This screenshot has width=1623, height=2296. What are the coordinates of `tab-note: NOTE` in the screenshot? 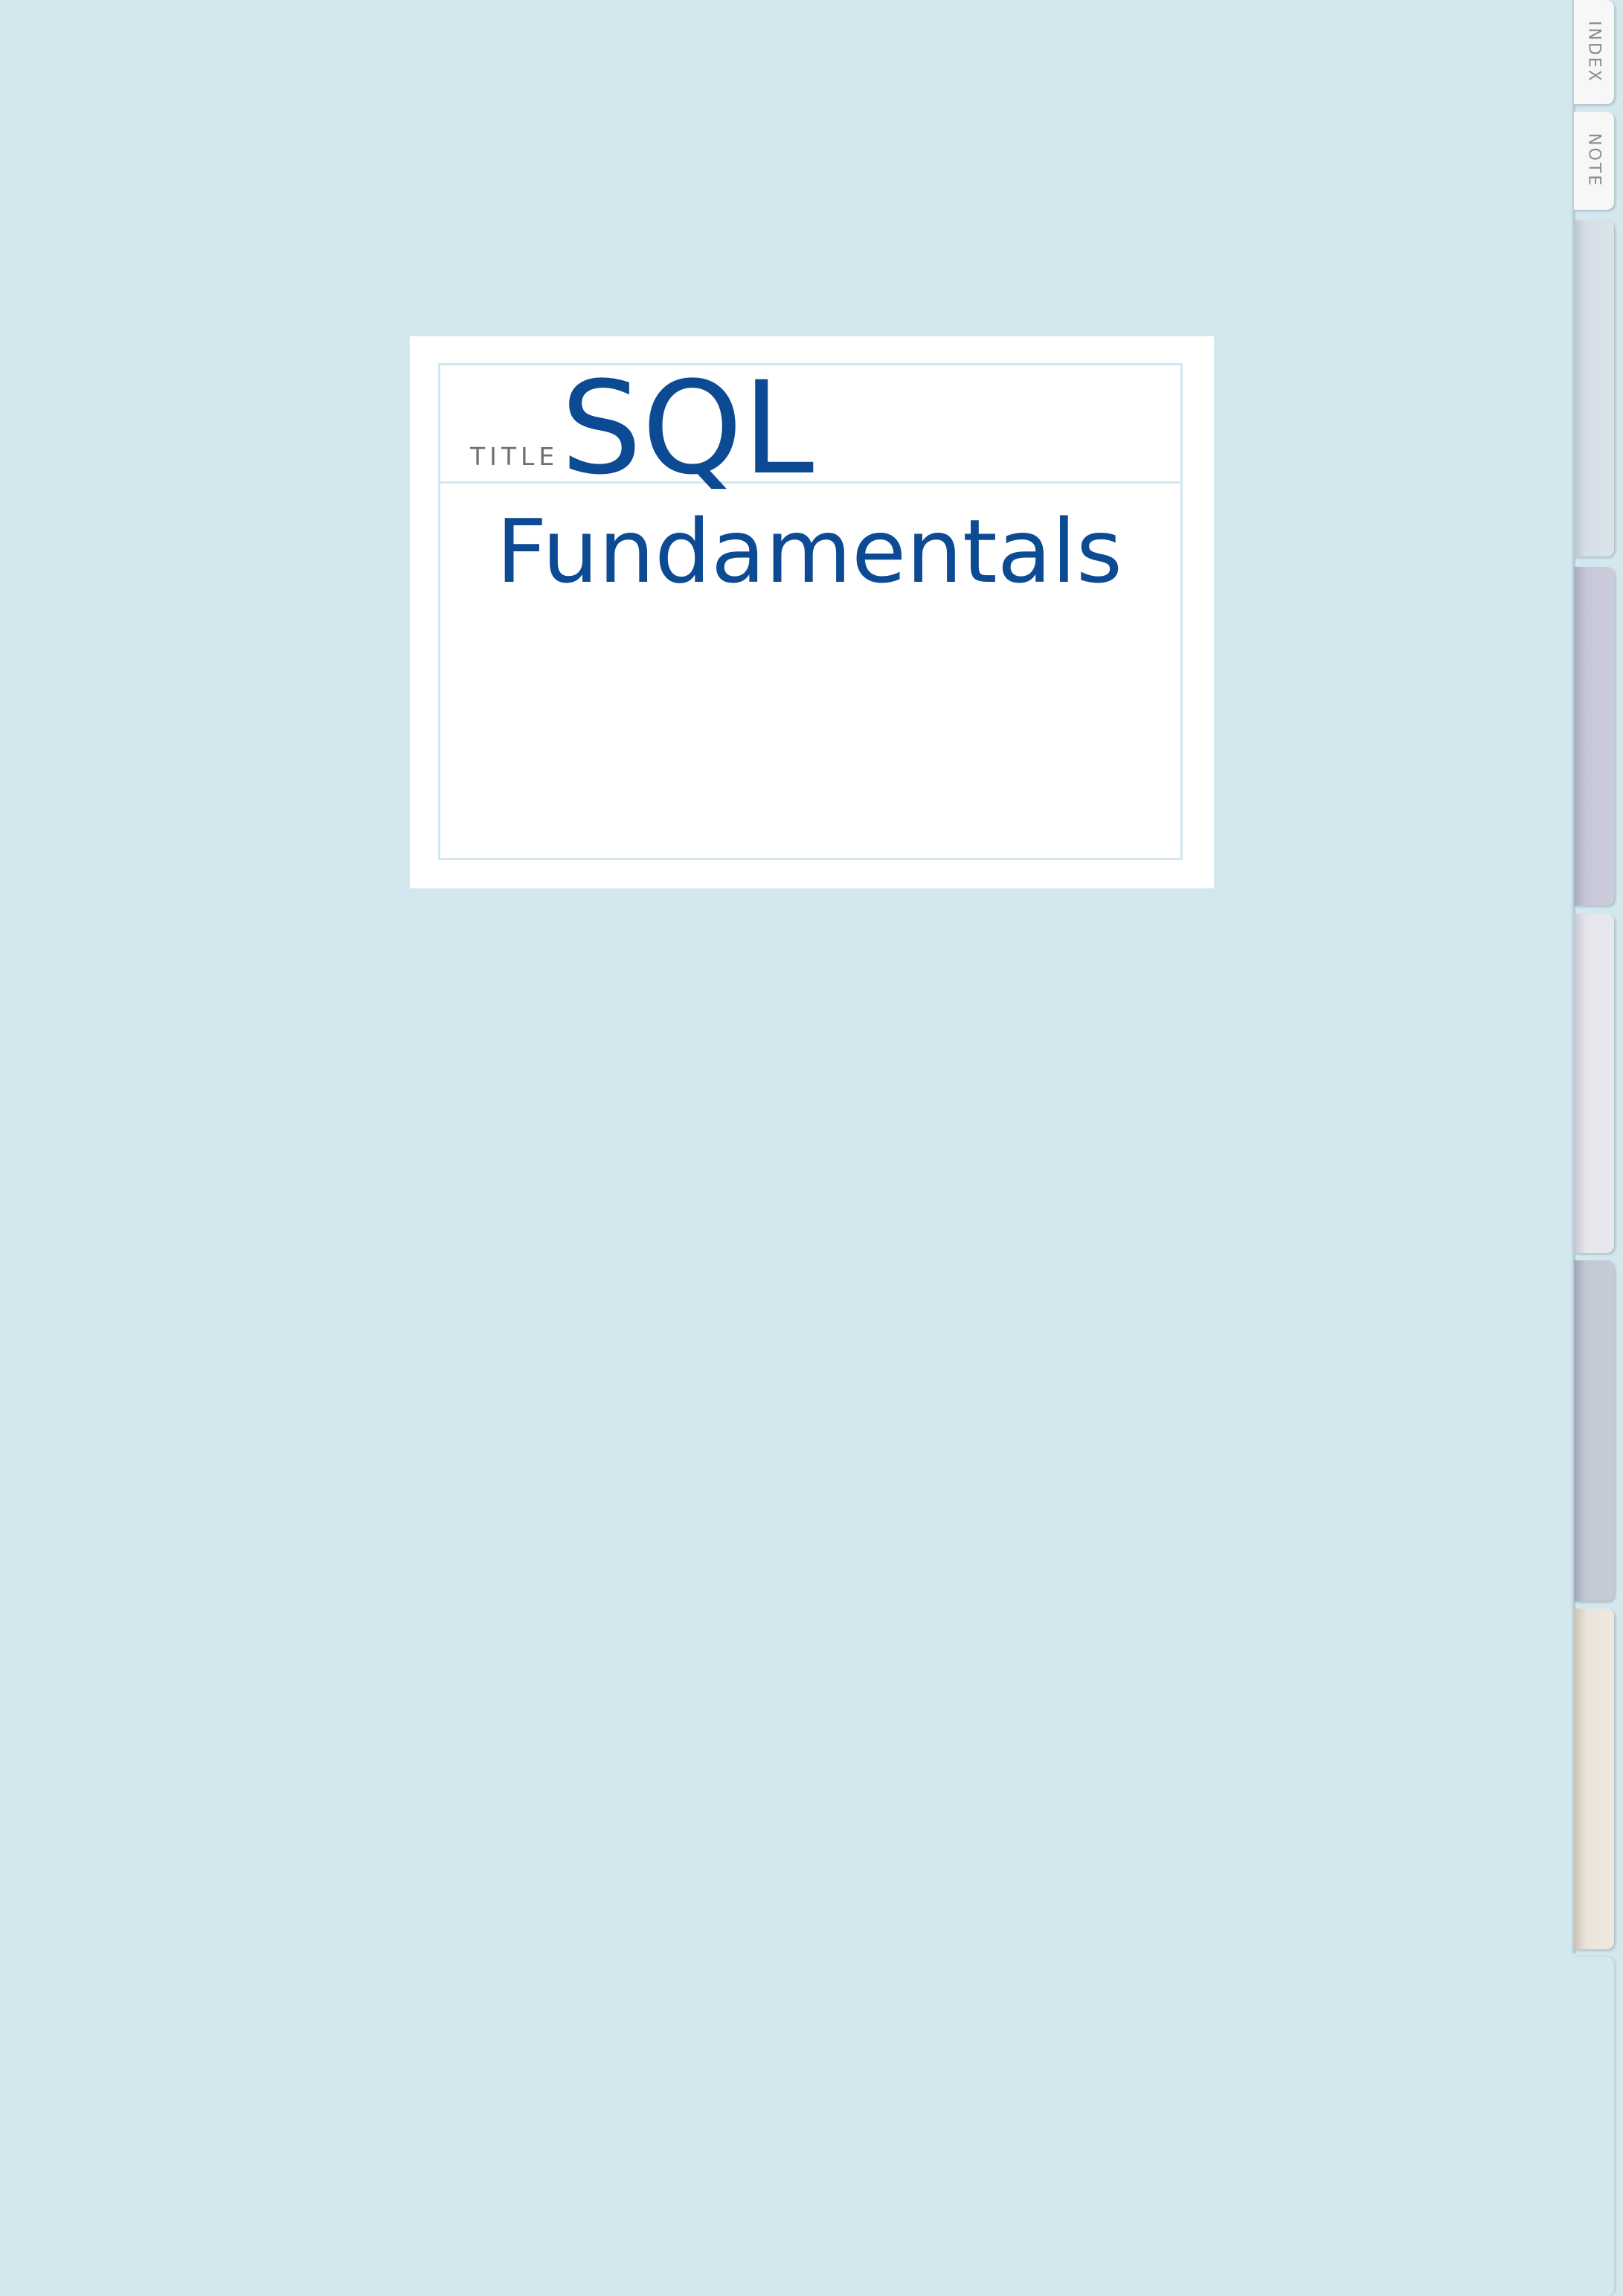 It's located at (1594, 161).